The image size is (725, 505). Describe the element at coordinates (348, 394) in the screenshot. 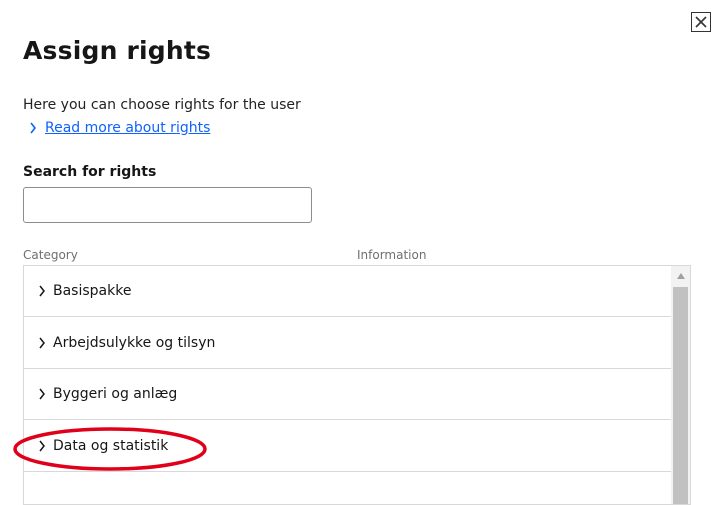

I see `list-item: Byggeri og anlæg` at that location.